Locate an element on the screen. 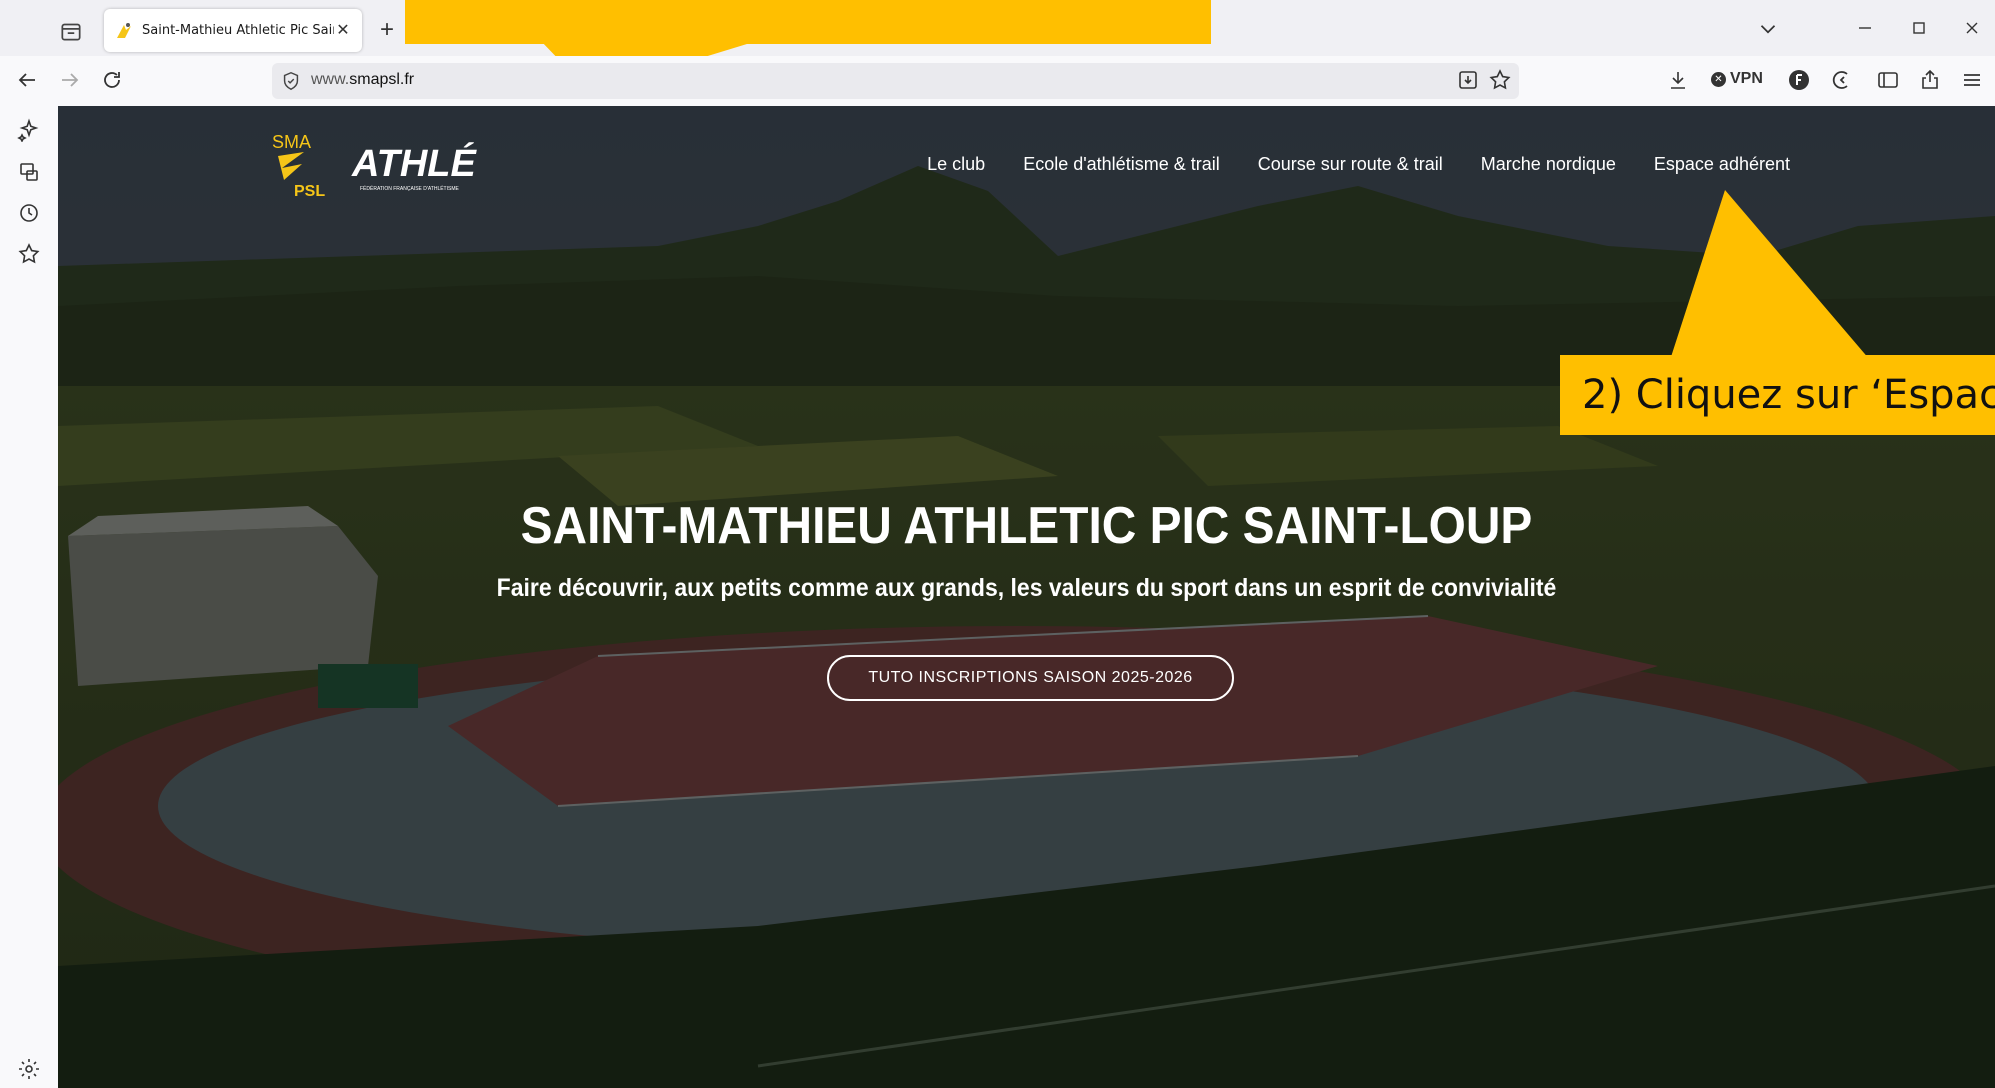 Image resolution: width=1995 pixels, height=1088 pixels. history-icon is located at coordinates (29, 213).